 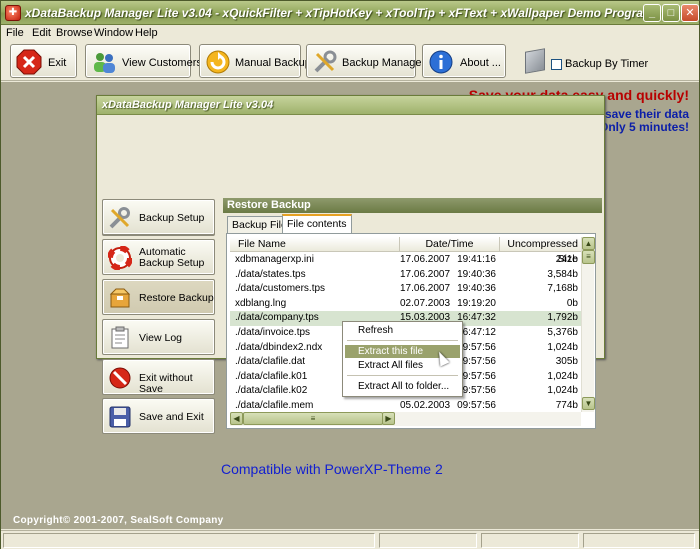 I want to click on box-icon, so click(x=120, y=298).